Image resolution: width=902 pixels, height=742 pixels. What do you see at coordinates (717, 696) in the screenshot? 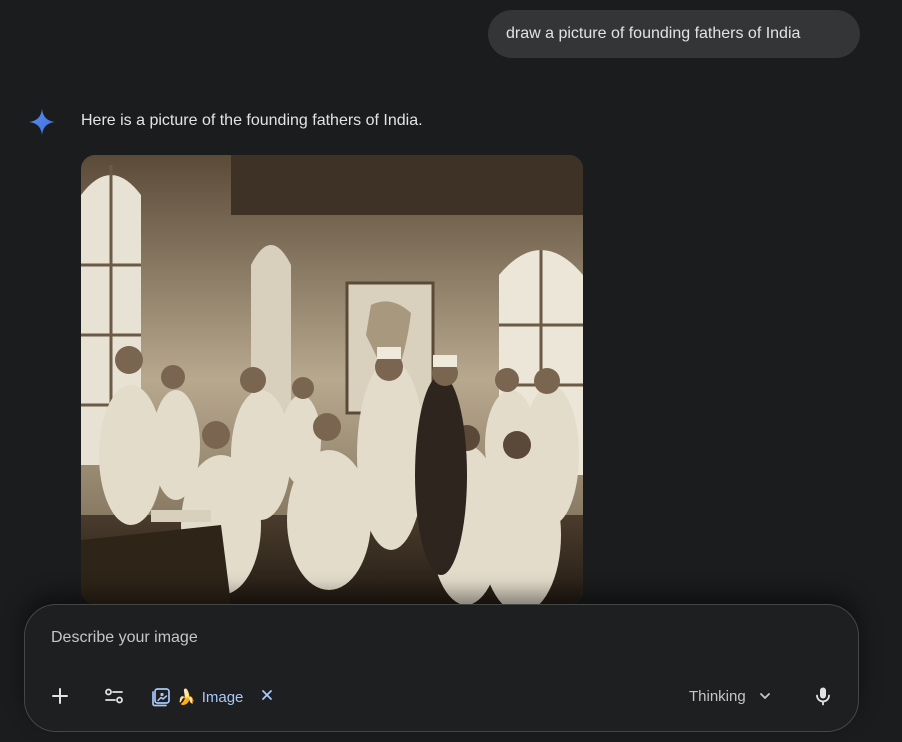
I see `mode-label: Thinking` at bounding box center [717, 696].